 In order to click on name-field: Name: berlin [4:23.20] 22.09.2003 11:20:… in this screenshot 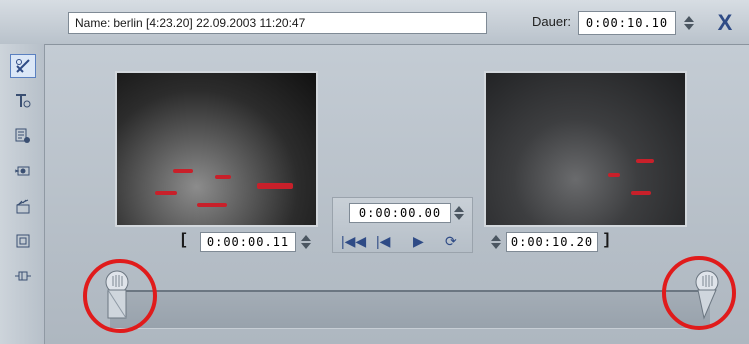, I will do `click(277, 23)`.